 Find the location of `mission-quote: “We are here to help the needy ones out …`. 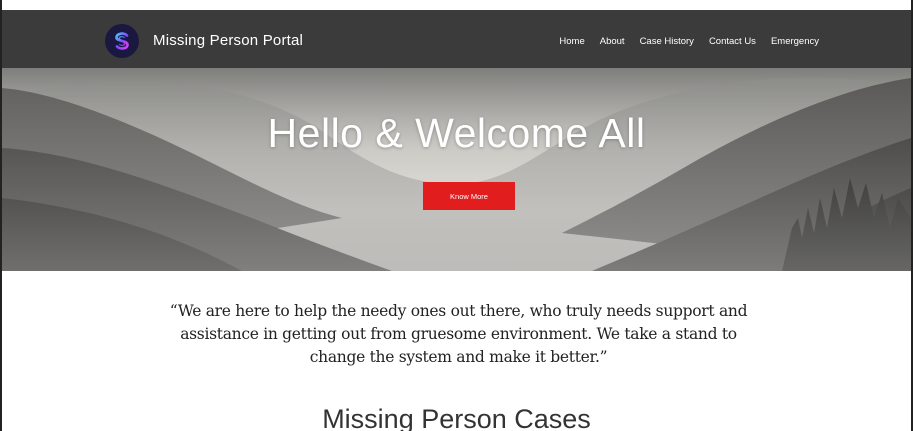

mission-quote: “We are here to help the needy ones out … is located at coordinates (458, 334).